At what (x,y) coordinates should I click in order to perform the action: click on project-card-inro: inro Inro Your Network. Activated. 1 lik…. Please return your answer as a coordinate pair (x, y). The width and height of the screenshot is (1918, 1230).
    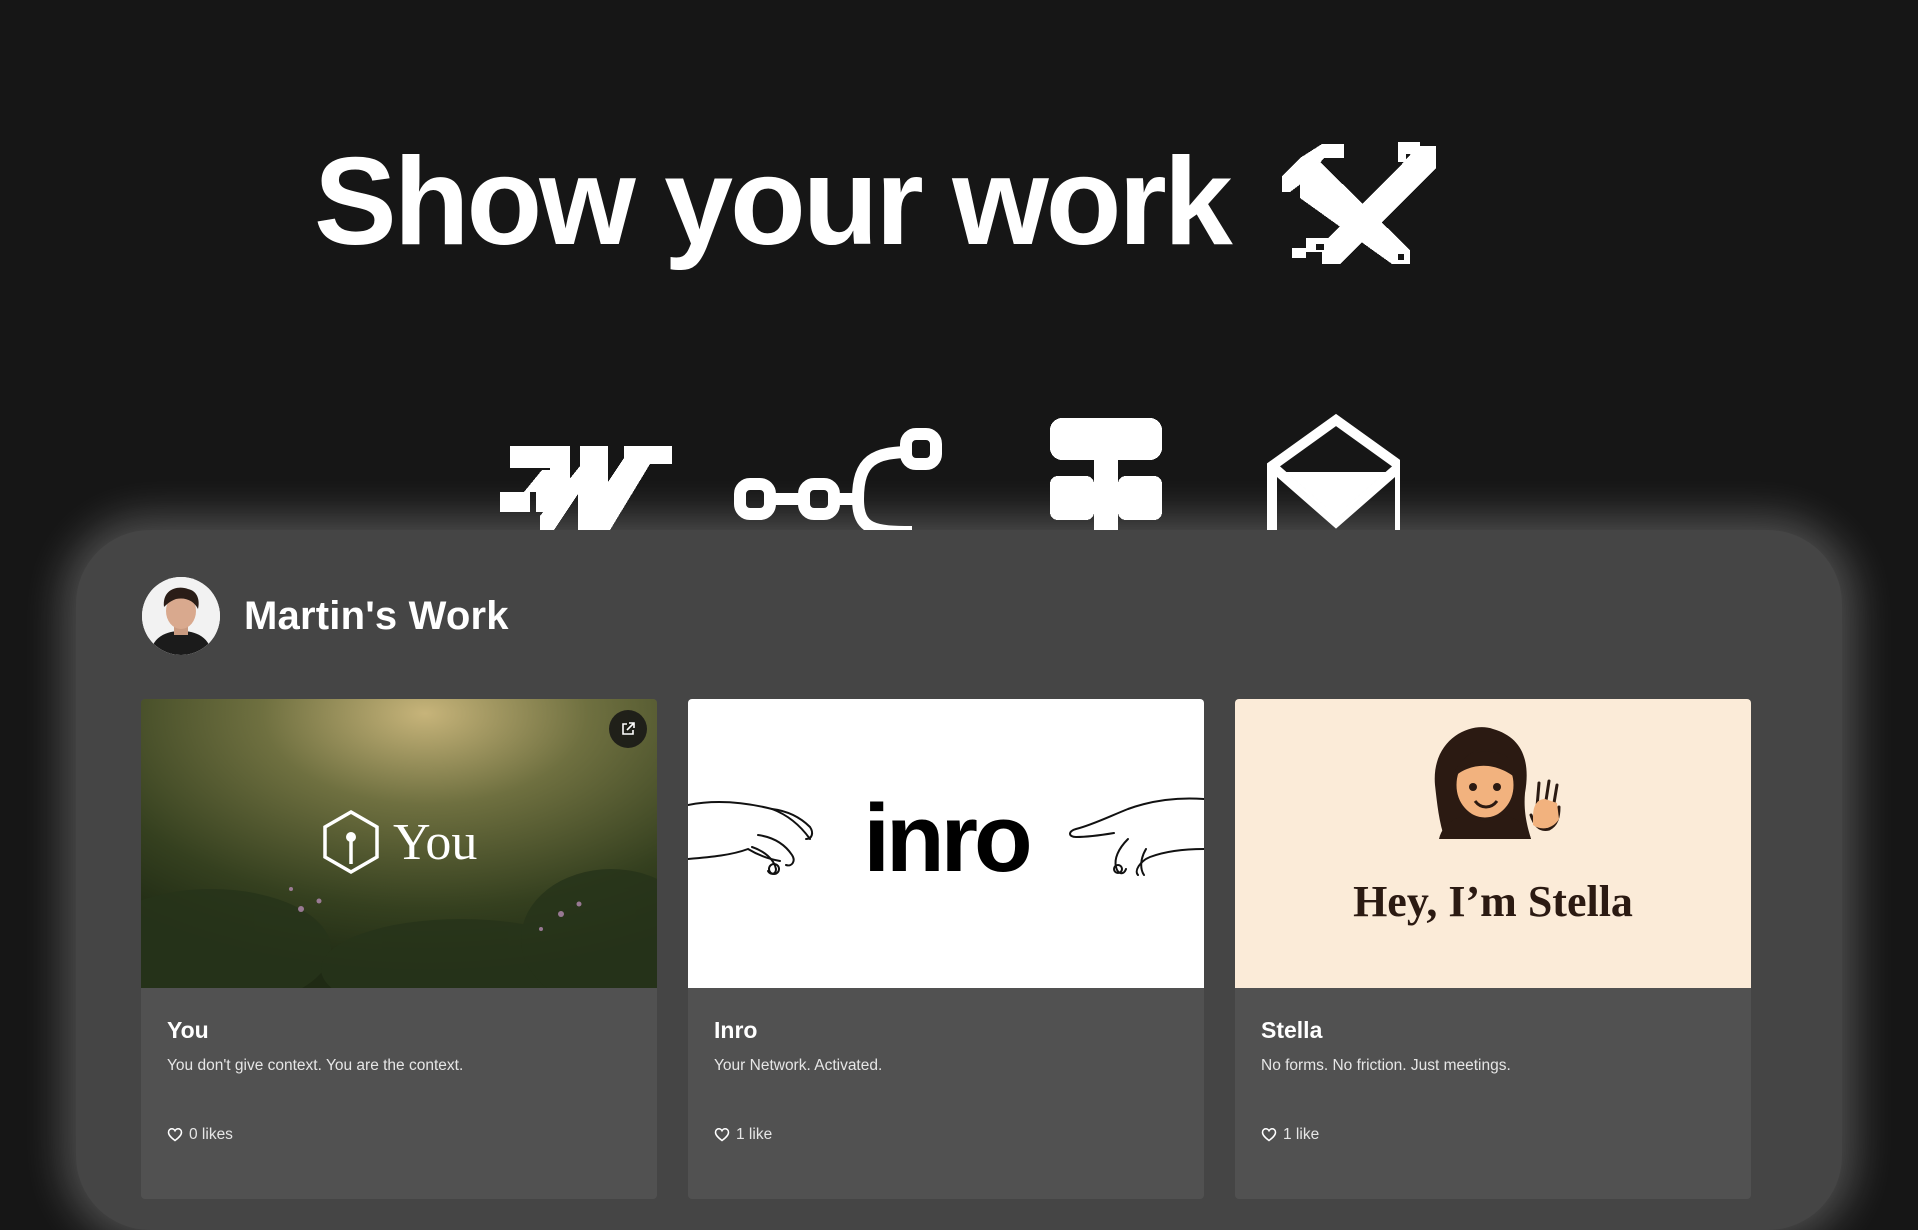
    Looking at the image, I should click on (946, 949).